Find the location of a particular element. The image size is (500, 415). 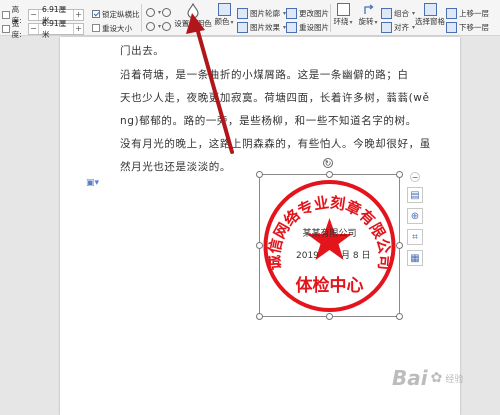

width-decrease-button: − is located at coordinates (34, 28).